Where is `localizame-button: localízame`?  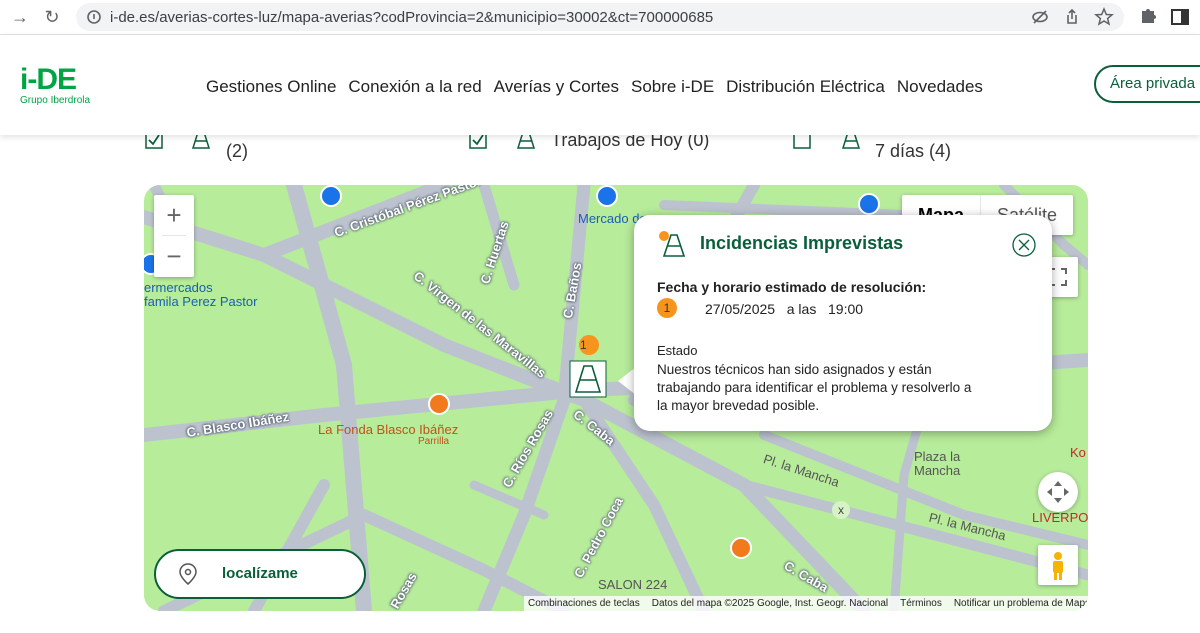
localizame-button: localízame is located at coordinates (260, 574).